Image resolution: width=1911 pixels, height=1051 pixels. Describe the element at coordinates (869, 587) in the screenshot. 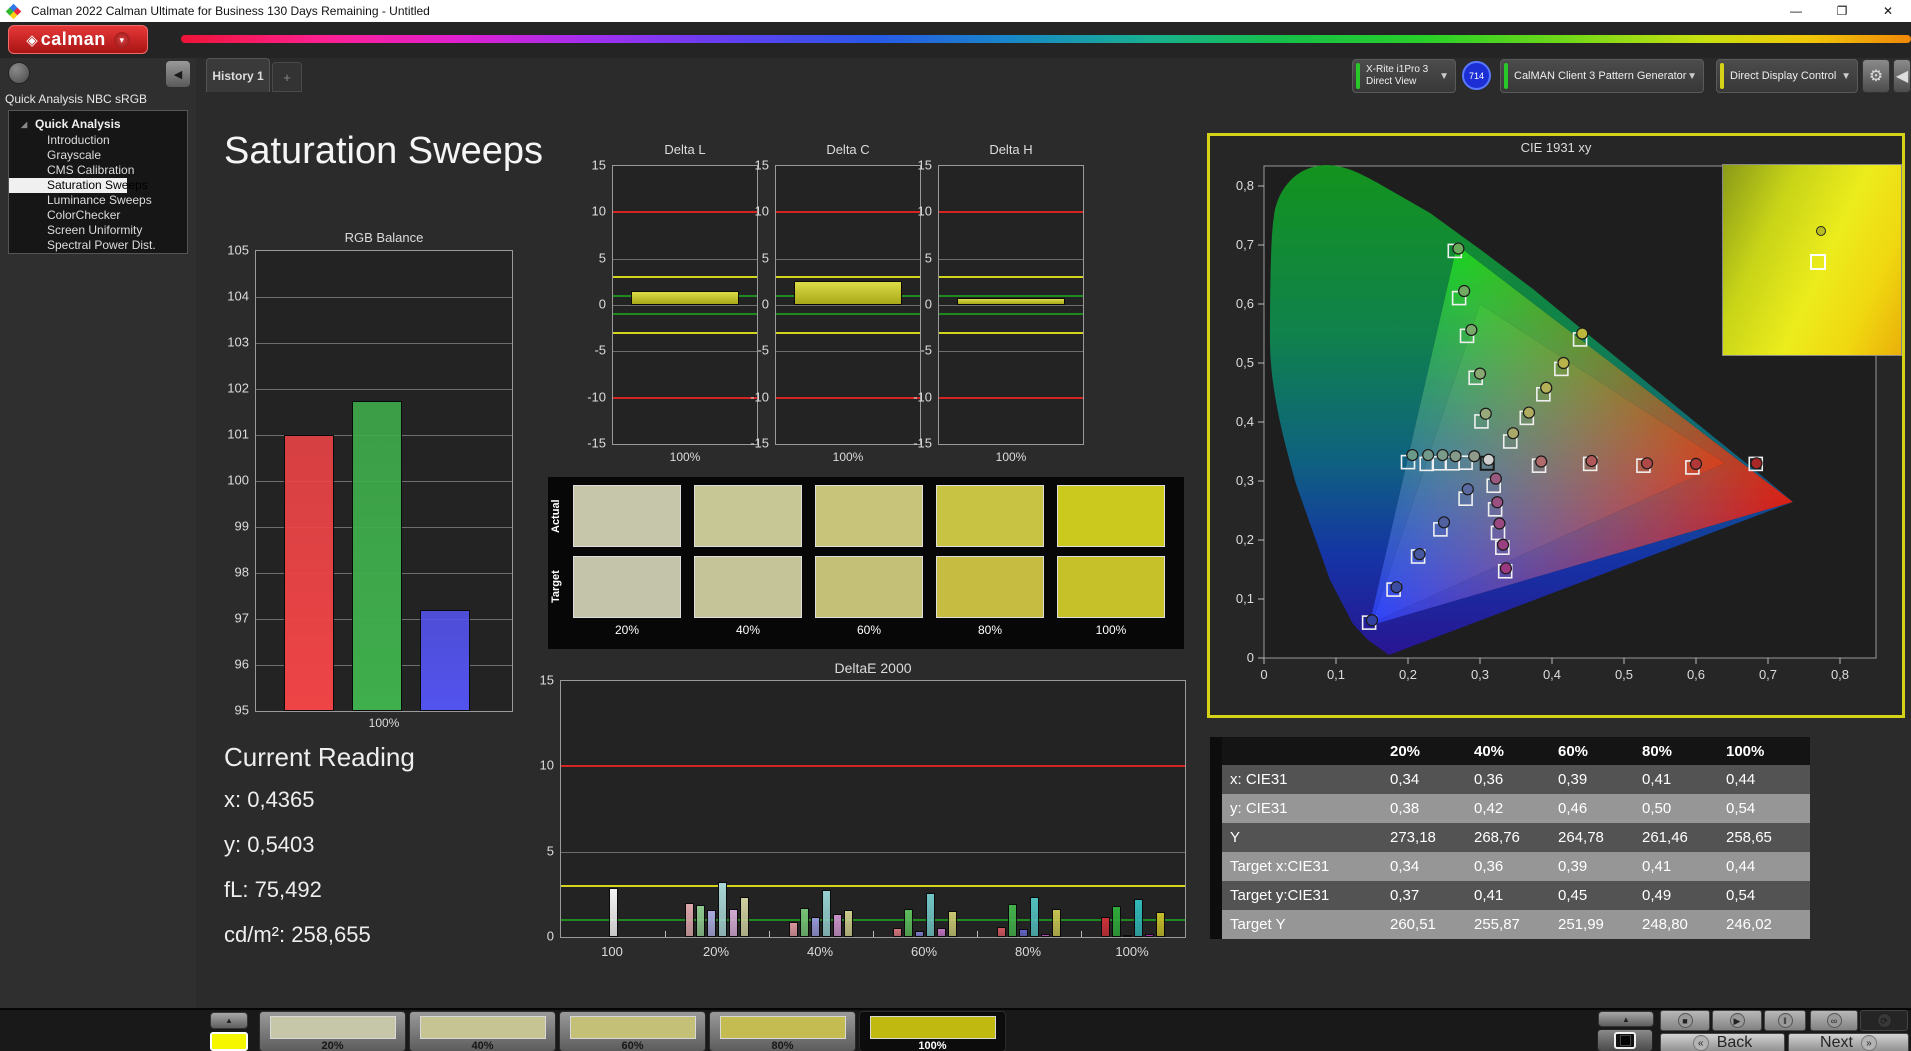

I see `target-swatch-60%` at that location.